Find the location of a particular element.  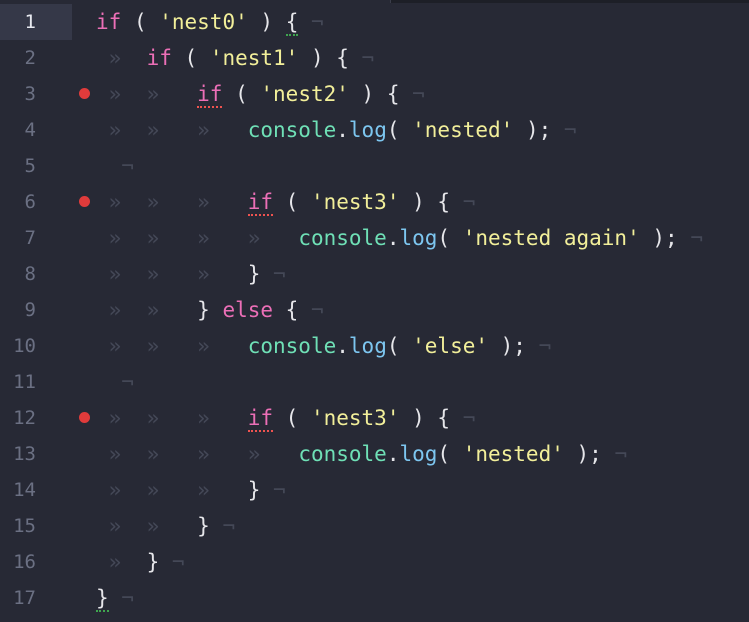

gutter-row: 17 is located at coordinates (36, 598).